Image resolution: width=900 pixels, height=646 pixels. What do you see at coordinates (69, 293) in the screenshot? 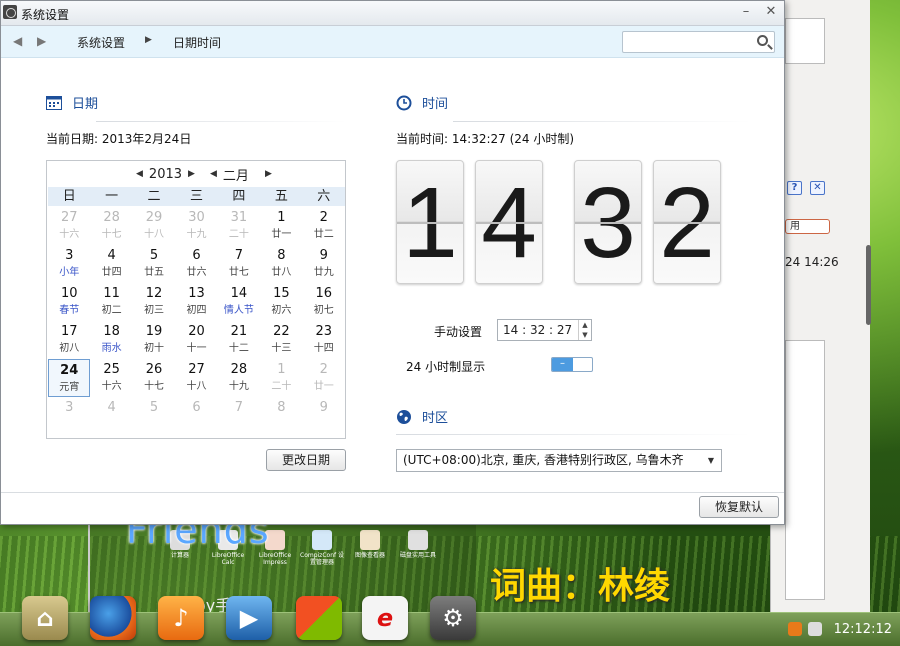
I see `day-number: 10` at bounding box center [69, 293].